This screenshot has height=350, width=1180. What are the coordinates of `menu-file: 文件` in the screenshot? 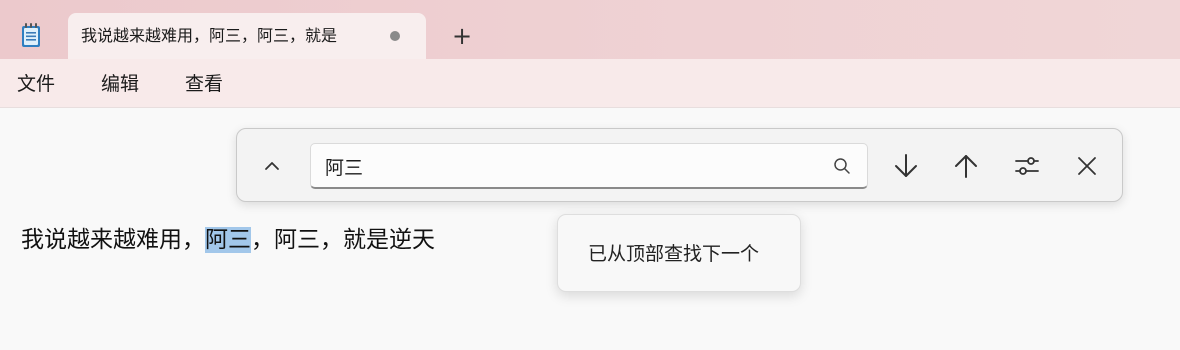 It's located at (36, 84).